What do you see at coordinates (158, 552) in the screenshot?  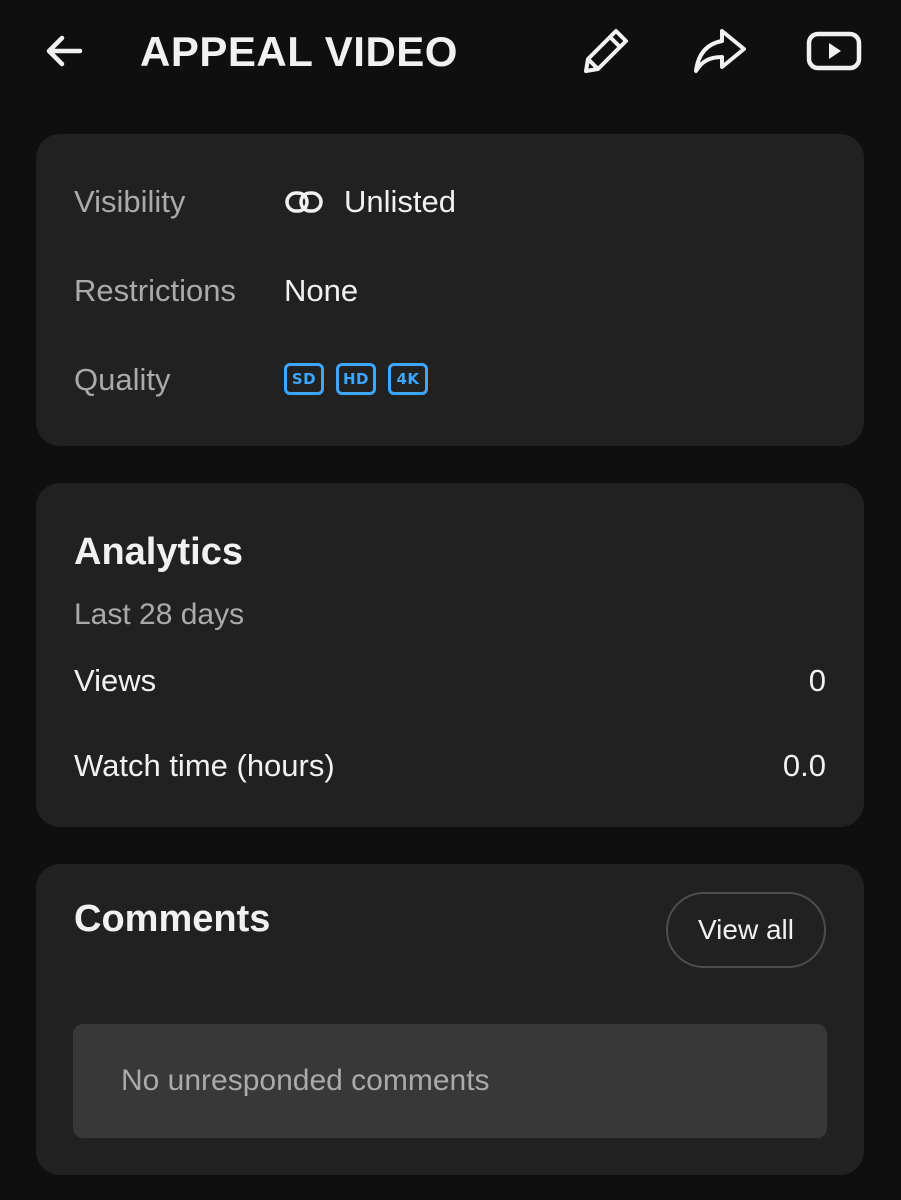 I see `analytics-title: Analytics` at bounding box center [158, 552].